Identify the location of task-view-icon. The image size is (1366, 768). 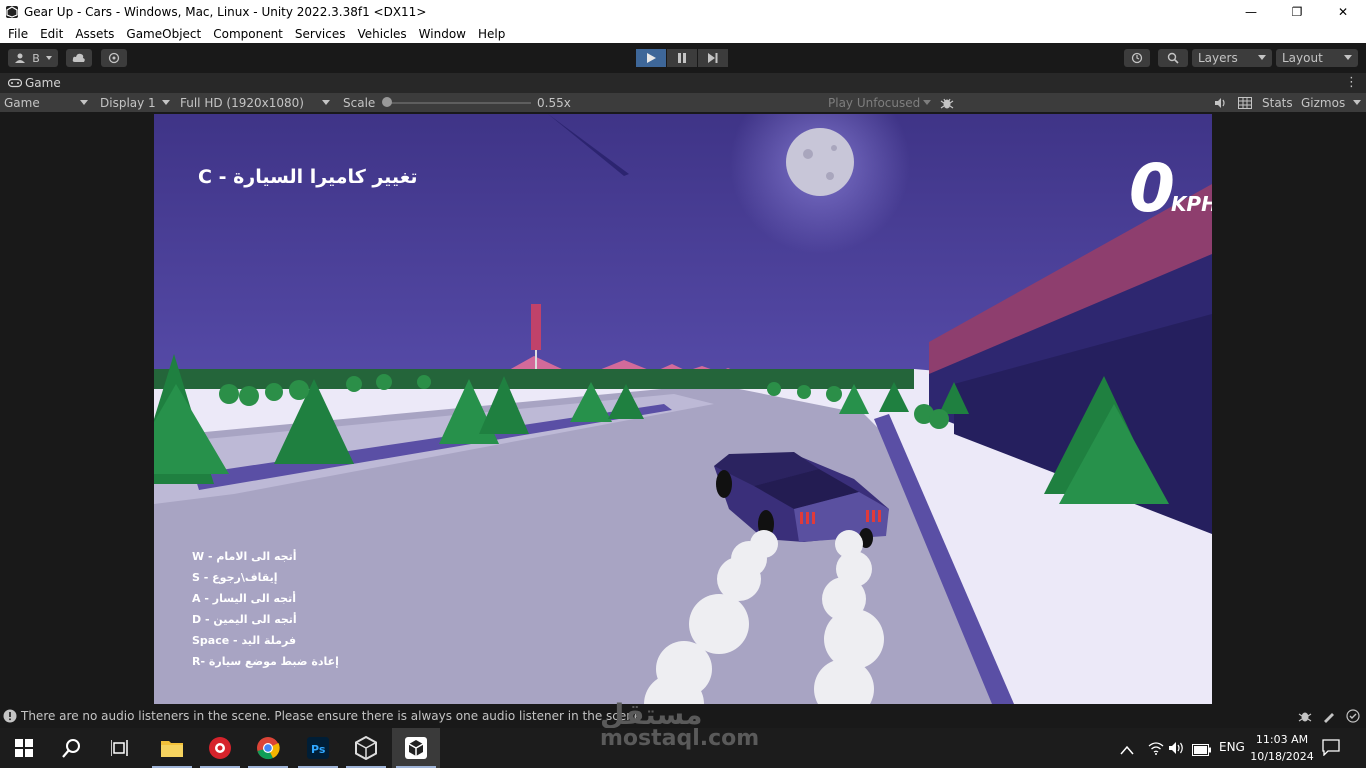
(119, 748).